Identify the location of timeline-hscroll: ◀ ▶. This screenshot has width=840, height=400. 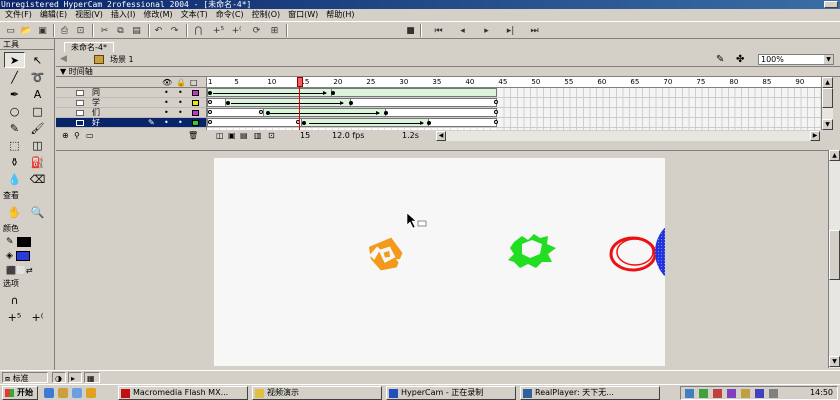
(628, 136).